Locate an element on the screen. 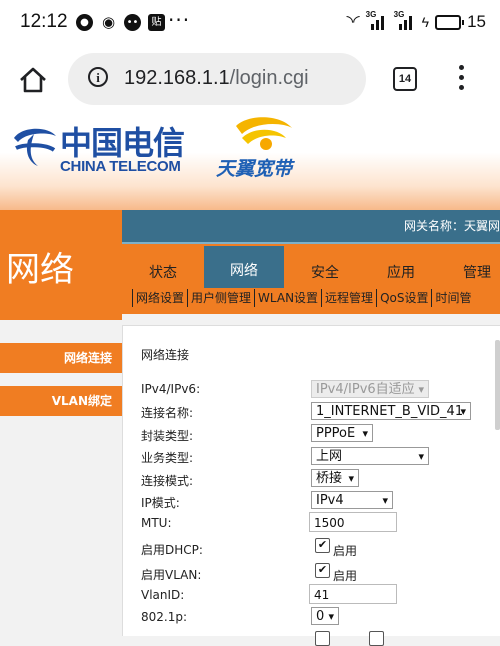  ip-version-label: IPv4/IPv6: is located at coordinates (171, 389).